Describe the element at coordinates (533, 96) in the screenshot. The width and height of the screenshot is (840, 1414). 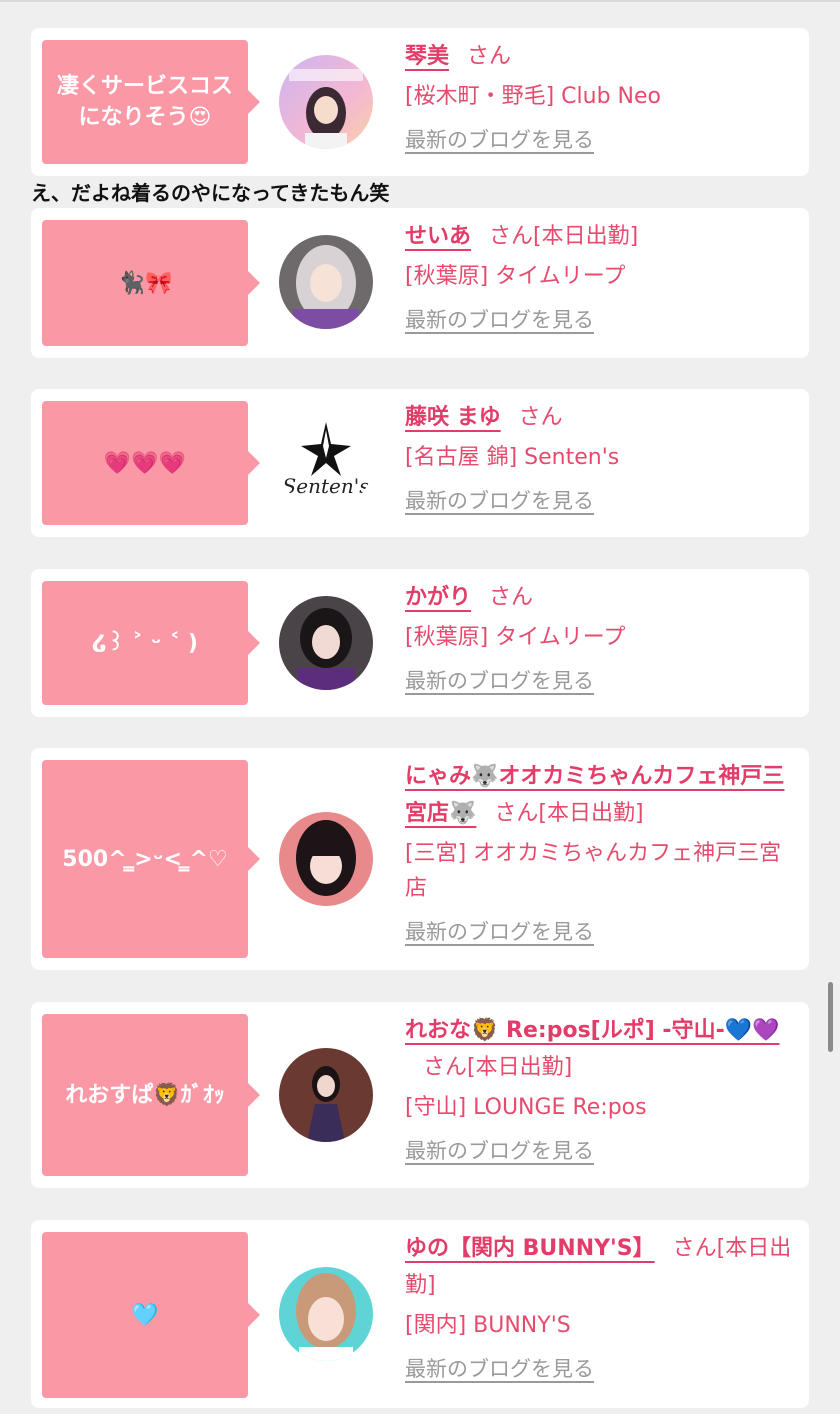
I see `shop-name: [桜木町・野毛] Club Neo` at that location.